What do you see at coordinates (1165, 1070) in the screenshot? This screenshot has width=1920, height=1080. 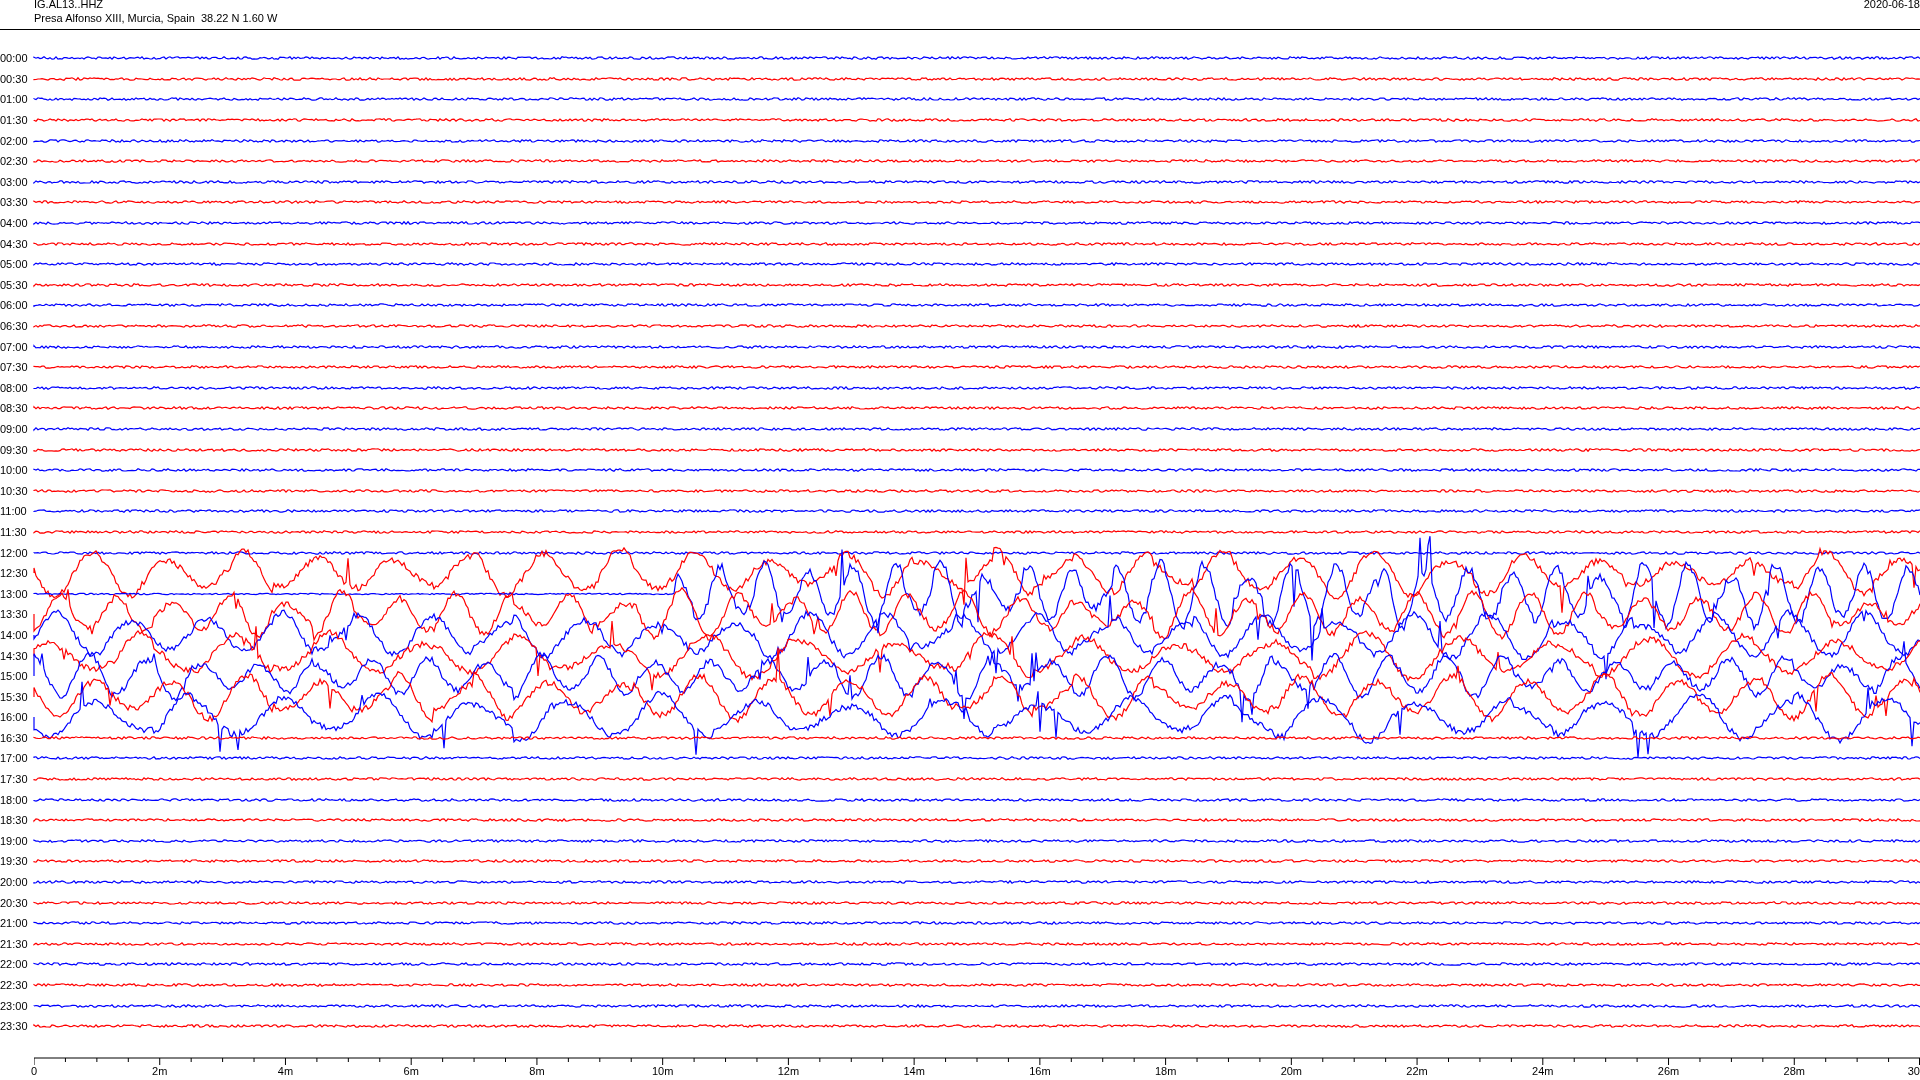 I see `axis-tick-label: 18m` at bounding box center [1165, 1070].